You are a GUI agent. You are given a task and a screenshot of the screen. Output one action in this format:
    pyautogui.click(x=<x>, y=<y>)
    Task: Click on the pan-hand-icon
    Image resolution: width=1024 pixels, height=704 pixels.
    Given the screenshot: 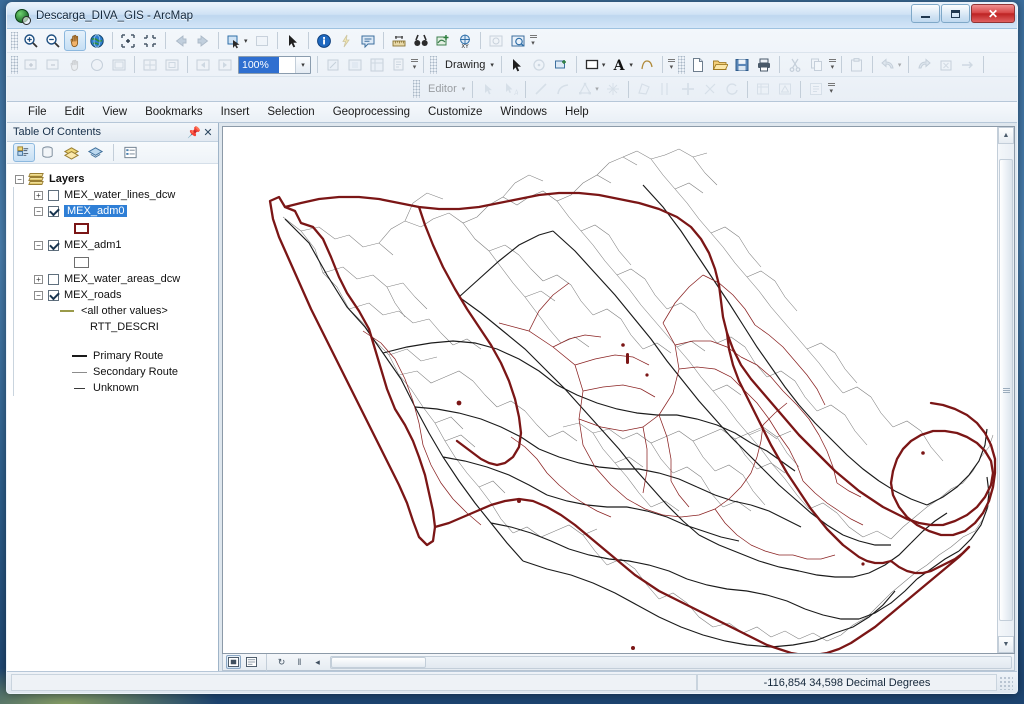 What is the action you would take?
    pyautogui.click(x=75, y=40)
    